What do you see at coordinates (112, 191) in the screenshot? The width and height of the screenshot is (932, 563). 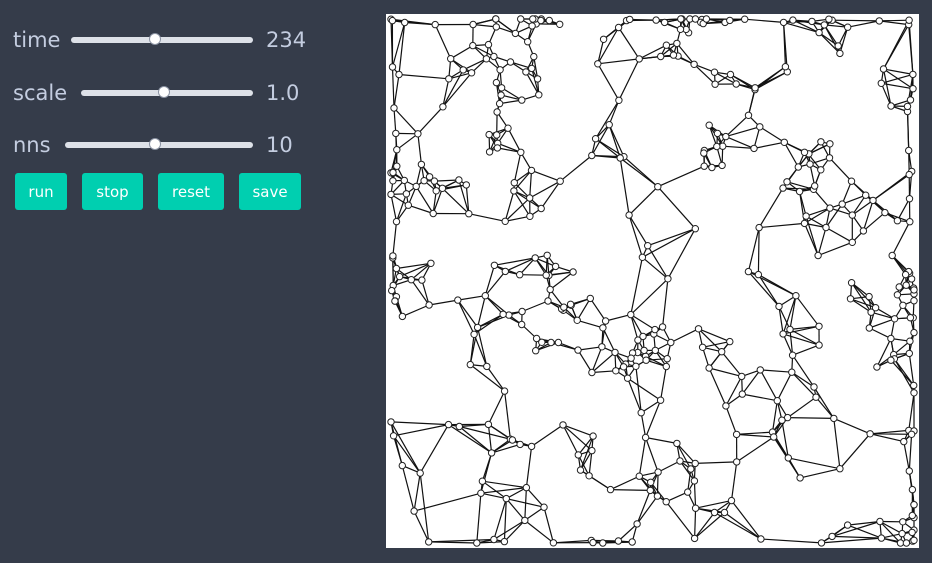 I see `stop-button: stop` at bounding box center [112, 191].